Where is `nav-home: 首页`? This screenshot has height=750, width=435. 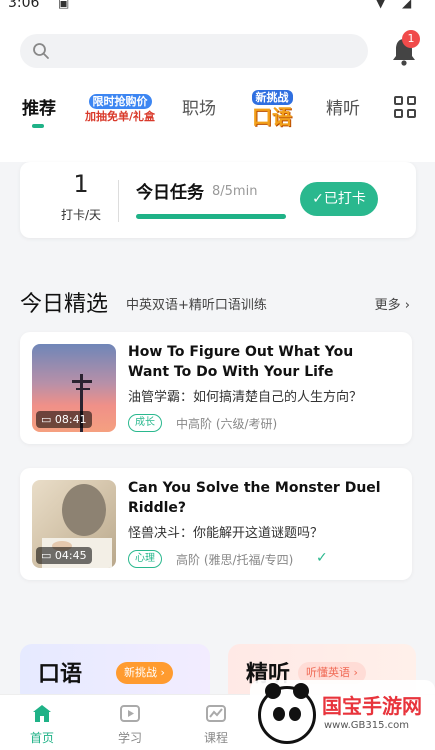
nav-home: 首页 is located at coordinates (42, 724).